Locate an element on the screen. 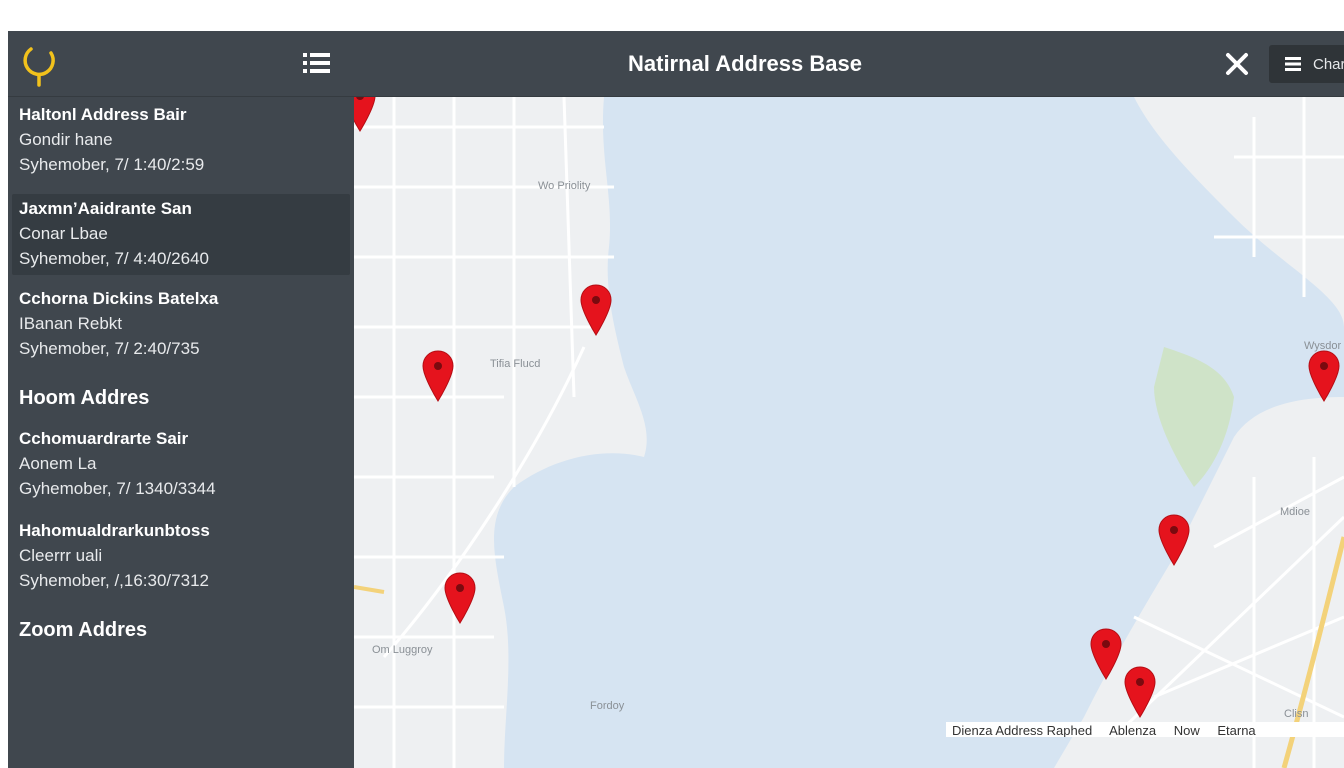 This screenshot has height=768, width=1344. attribution-text: Now is located at coordinates (1186, 730).